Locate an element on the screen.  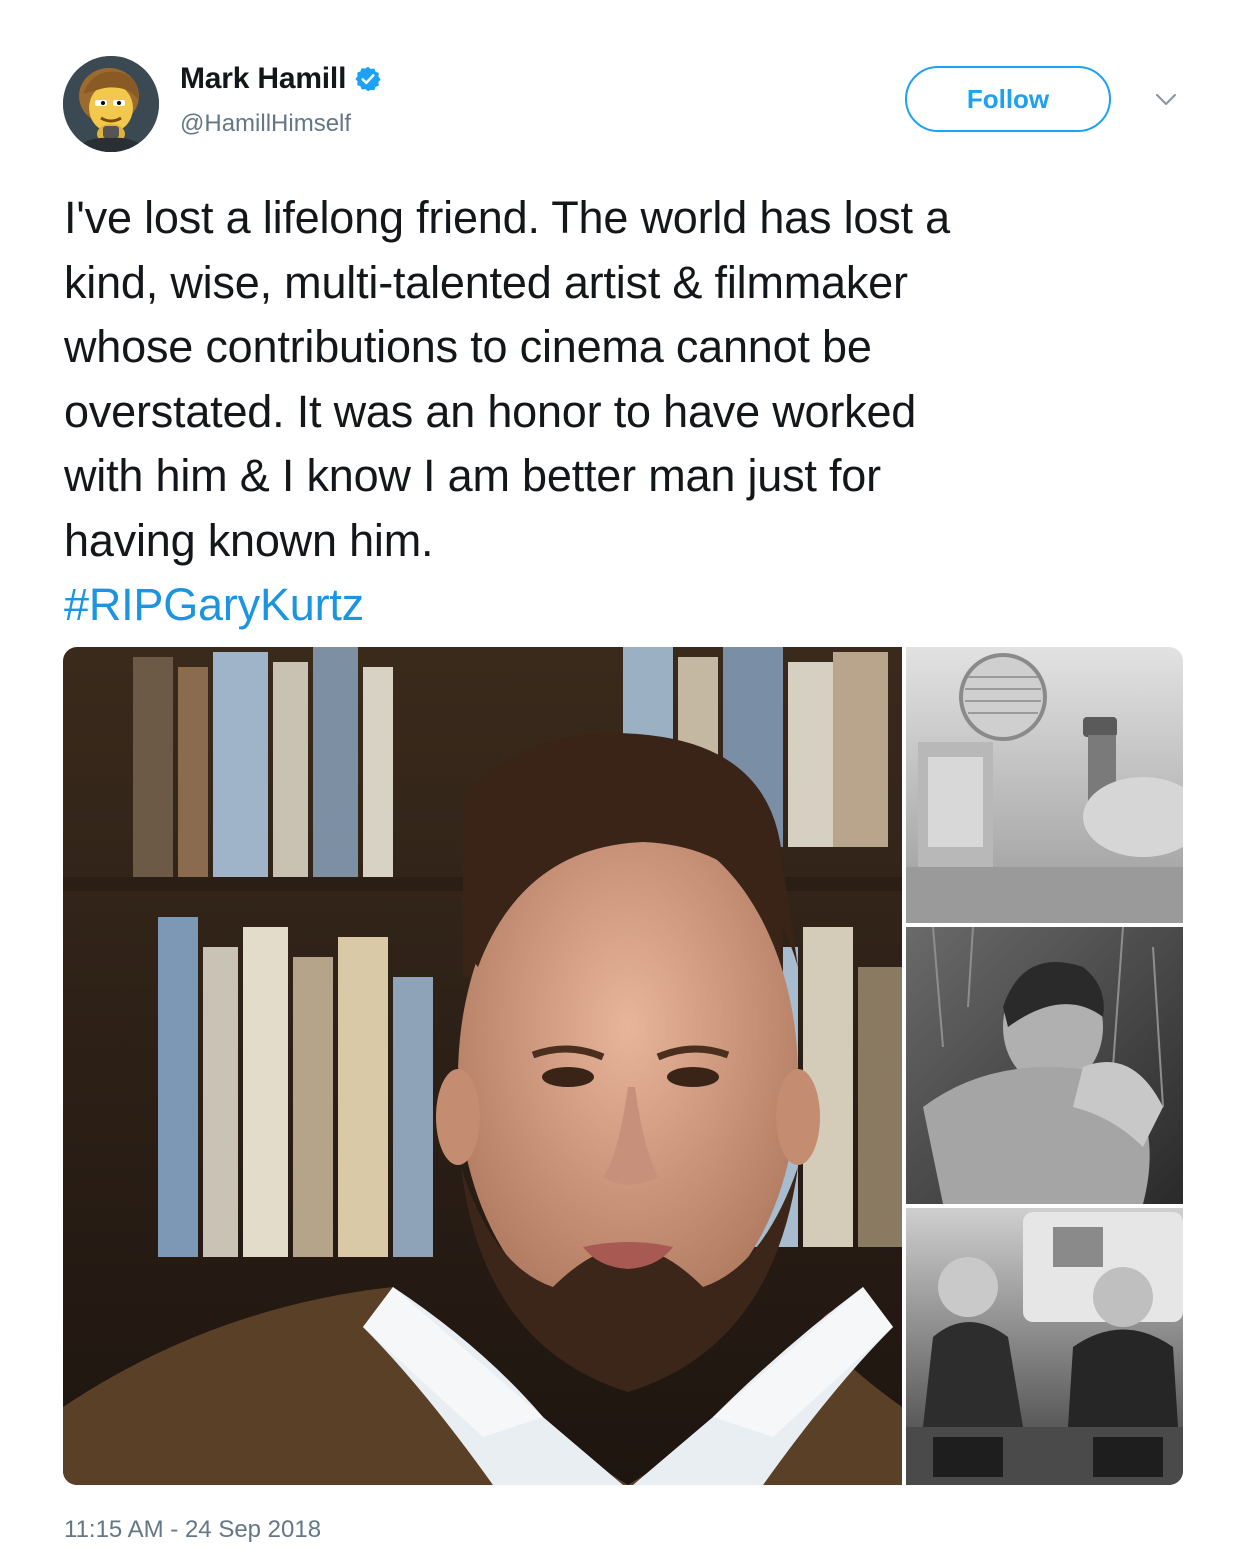
photo-thumbnail-top is located at coordinates (1044, 785).